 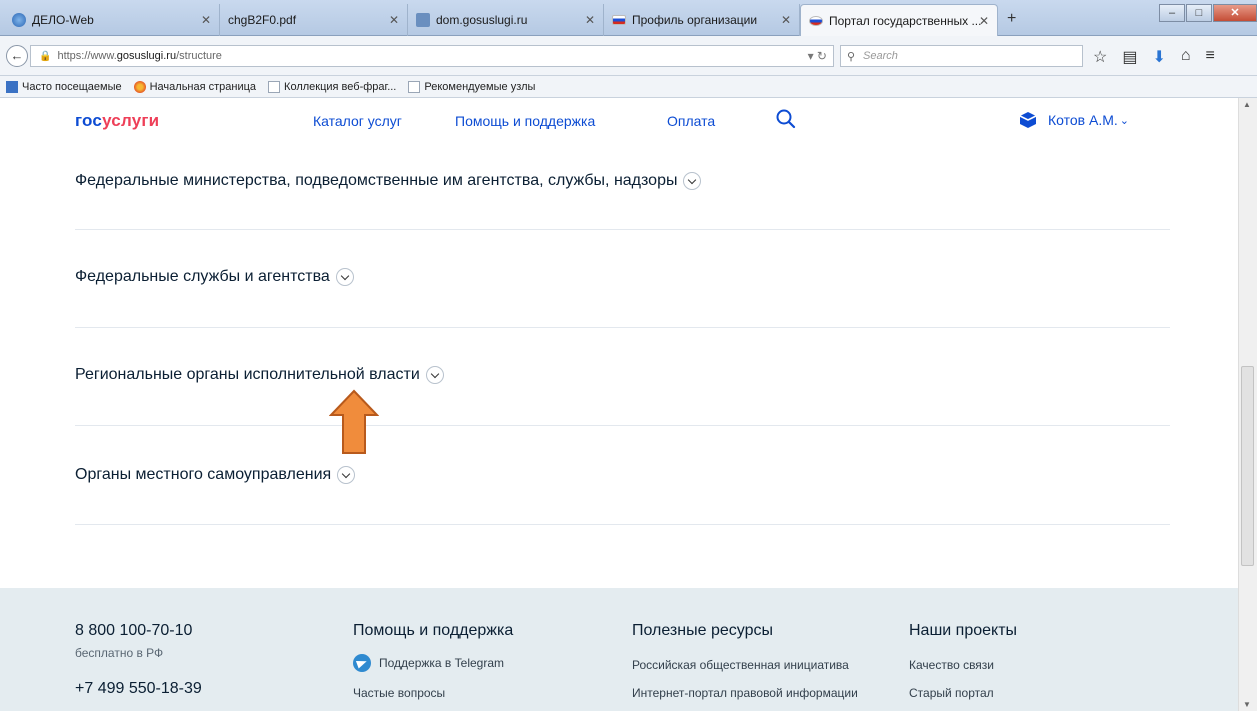 What do you see at coordinates (1124, 120) in the screenshot?
I see `chevron-down-icon: ⌄` at bounding box center [1124, 120].